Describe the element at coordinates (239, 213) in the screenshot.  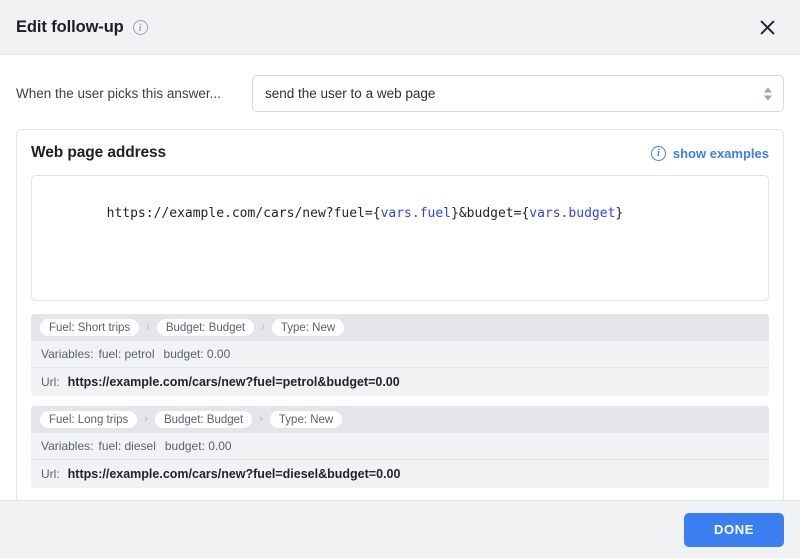
I see `url-text-fragment: https://example.com/cars/new?fuel=` at that location.